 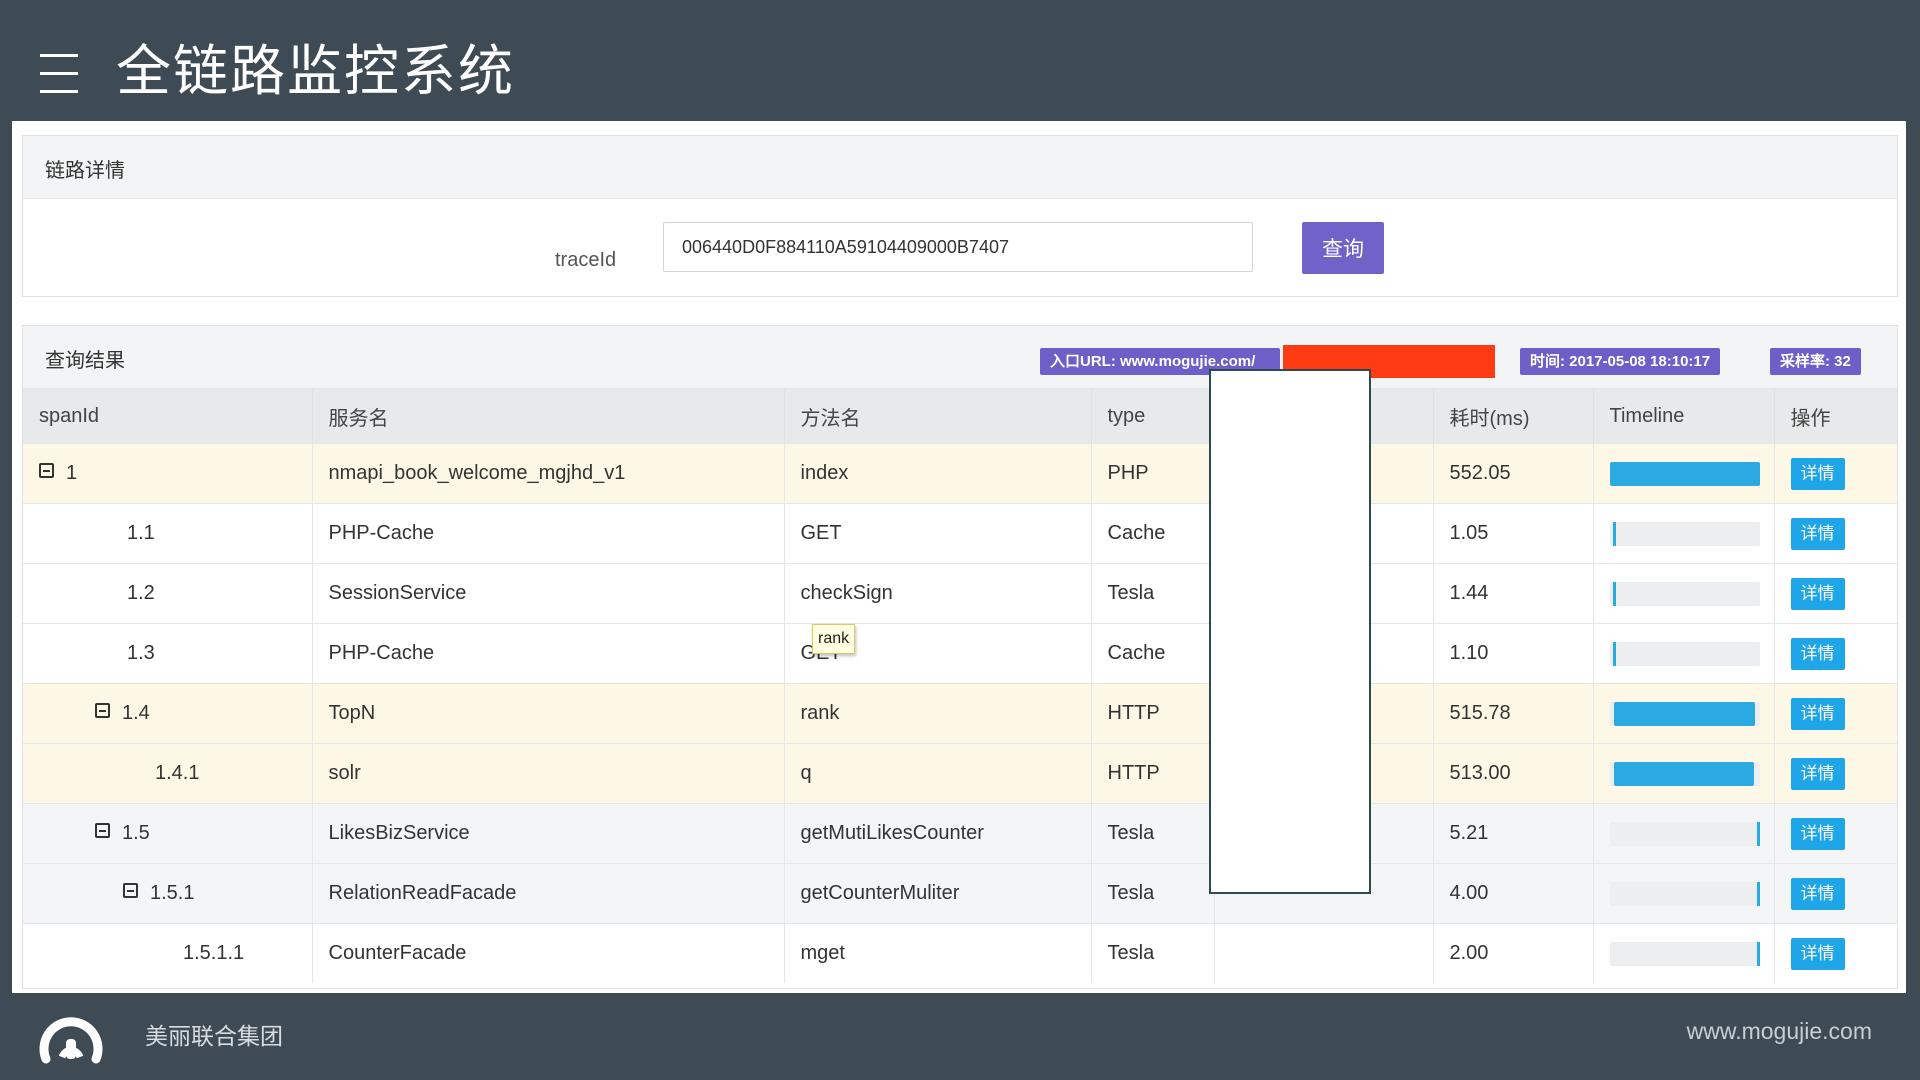 I want to click on traceid-input, so click(x=958, y=247).